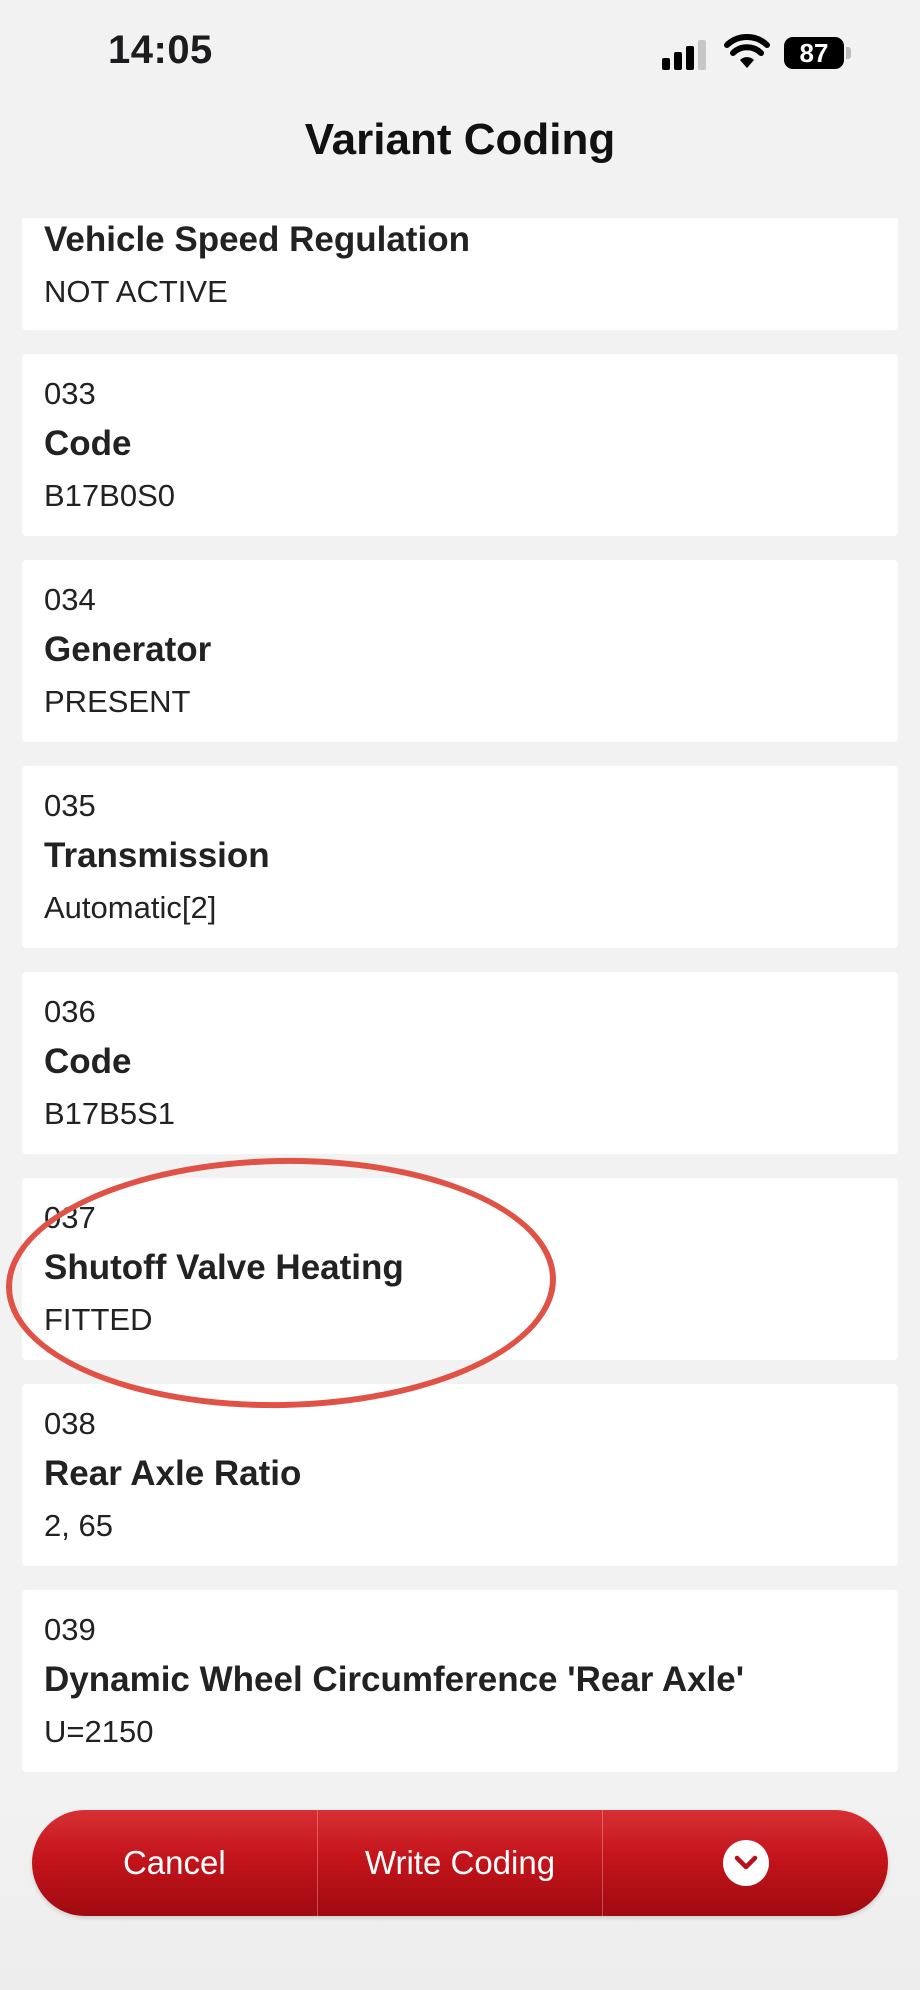  What do you see at coordinates (460, 1269) in the screenshot?
I see `list-item: 037 Shutoff Valve Heating FITTED` at bounding box center [460, 1269].